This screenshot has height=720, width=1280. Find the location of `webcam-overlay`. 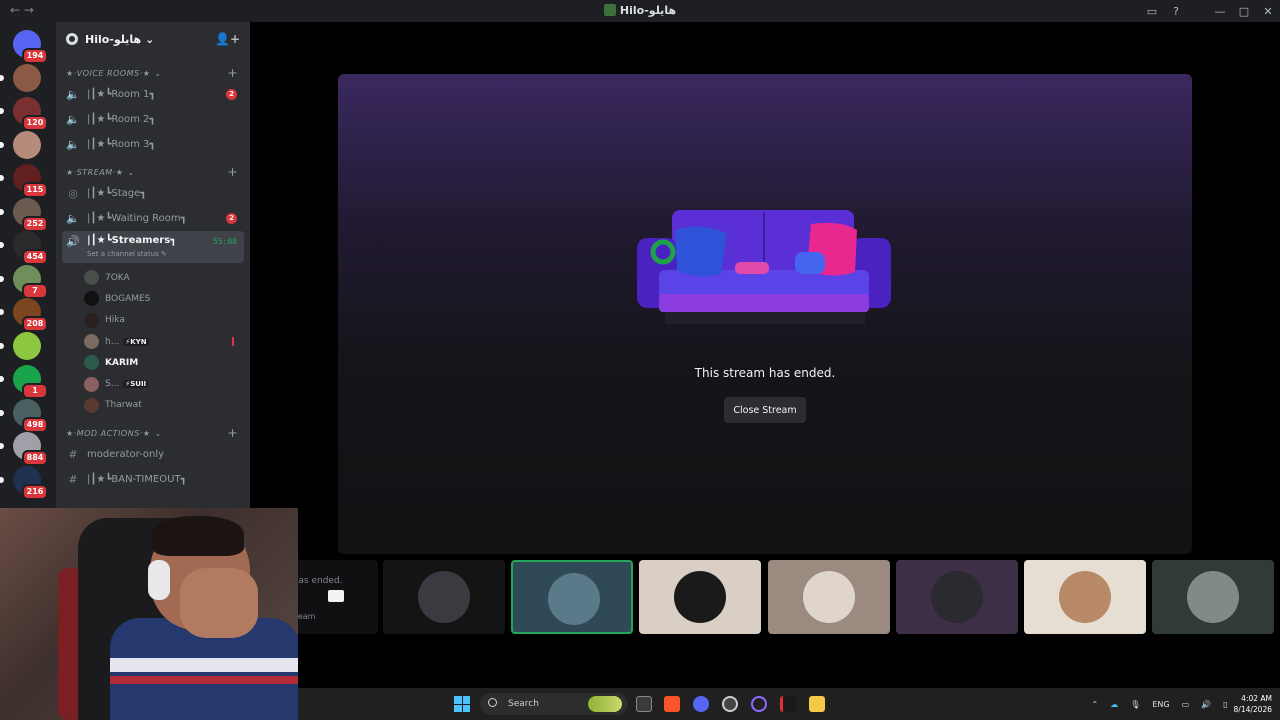

webcam-overlay is located at coordinates (149, 614).